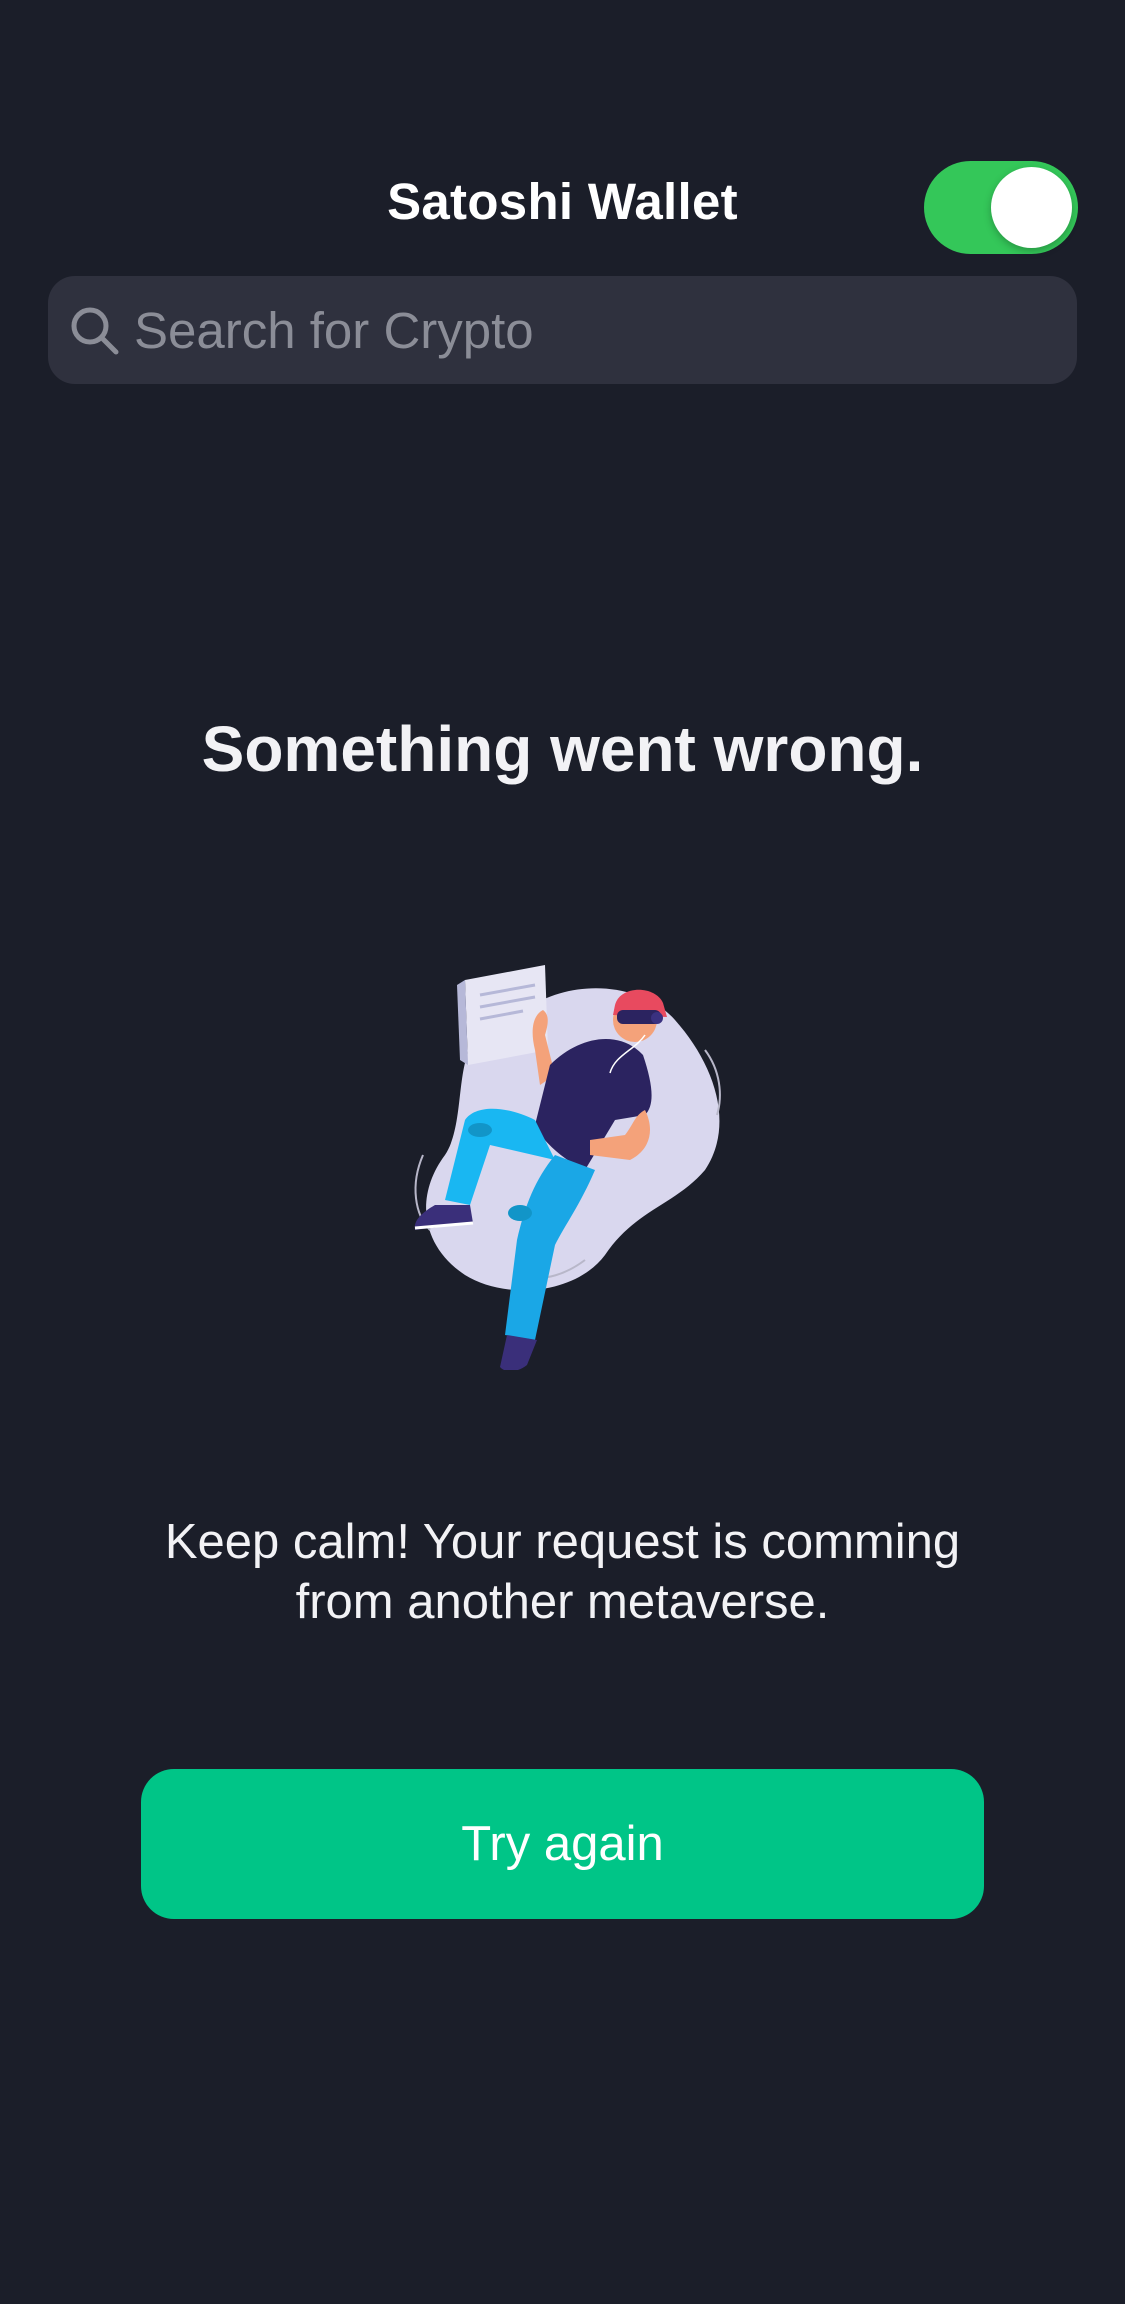 This screenshot has height=2304, width=1125. Describe the element at coordinates (567, 1167) in the screenshot. I see `person-floating-illustration` at that location.